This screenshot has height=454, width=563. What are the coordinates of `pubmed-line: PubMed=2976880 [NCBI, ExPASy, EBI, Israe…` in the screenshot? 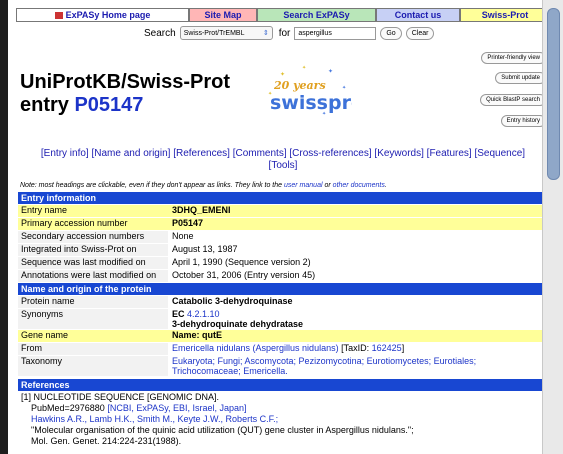 It's located at (285, 408).